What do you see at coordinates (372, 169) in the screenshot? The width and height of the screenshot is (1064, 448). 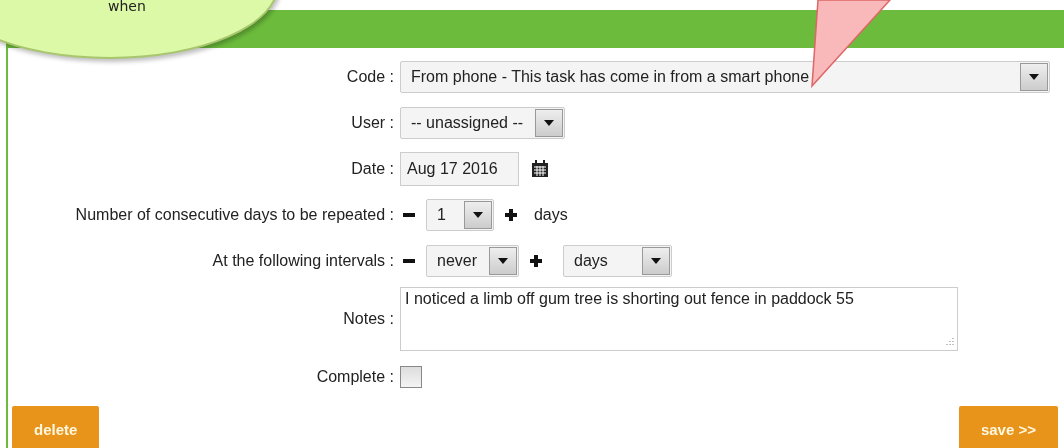 I see `field-label: Date :` at bounding box center [372, 169].